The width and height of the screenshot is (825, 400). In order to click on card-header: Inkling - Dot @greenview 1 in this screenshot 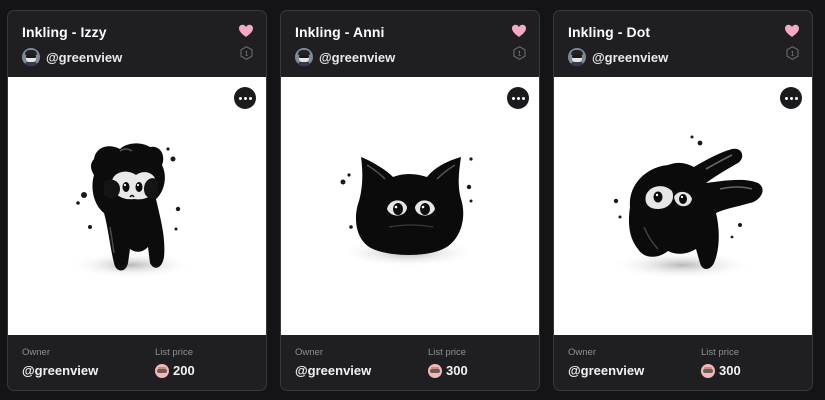, I will do `click(683, 44)`.